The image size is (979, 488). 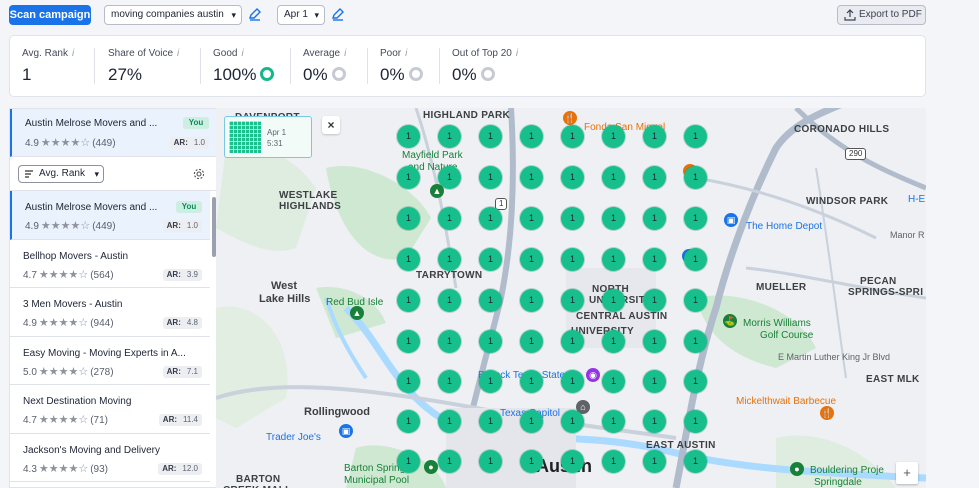 What do you see at coordinates (331, 125) in the screenshot?
I see `close-icon: ×` at bounding box center [331, 125].